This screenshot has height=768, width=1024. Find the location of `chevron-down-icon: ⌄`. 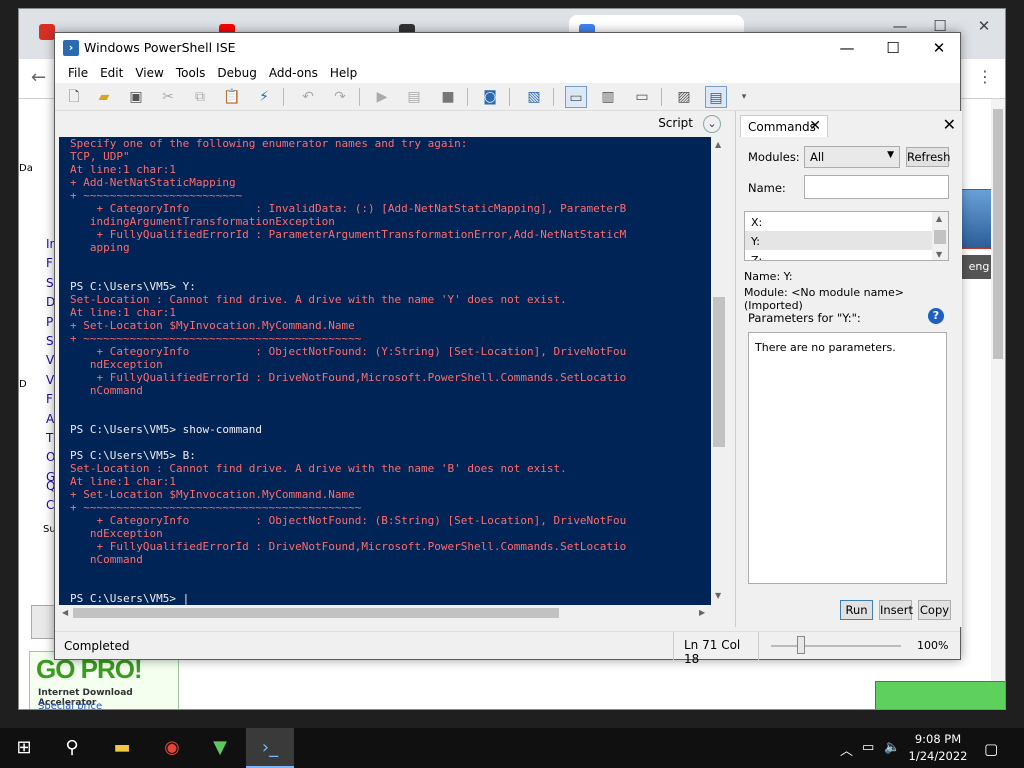

chevron-down-icon: ⌄ is located at coordinates (712, 124).